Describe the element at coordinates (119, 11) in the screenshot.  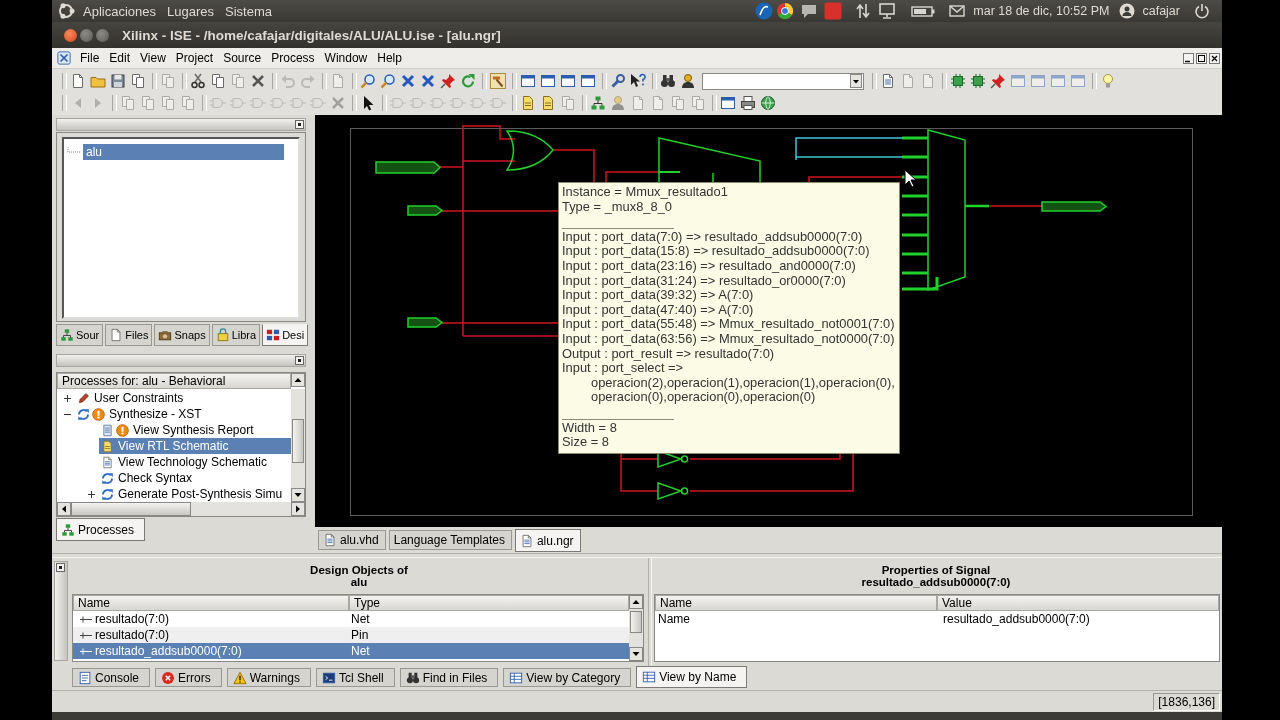
I see `top-menu-item: Aplicaciones` at that location.